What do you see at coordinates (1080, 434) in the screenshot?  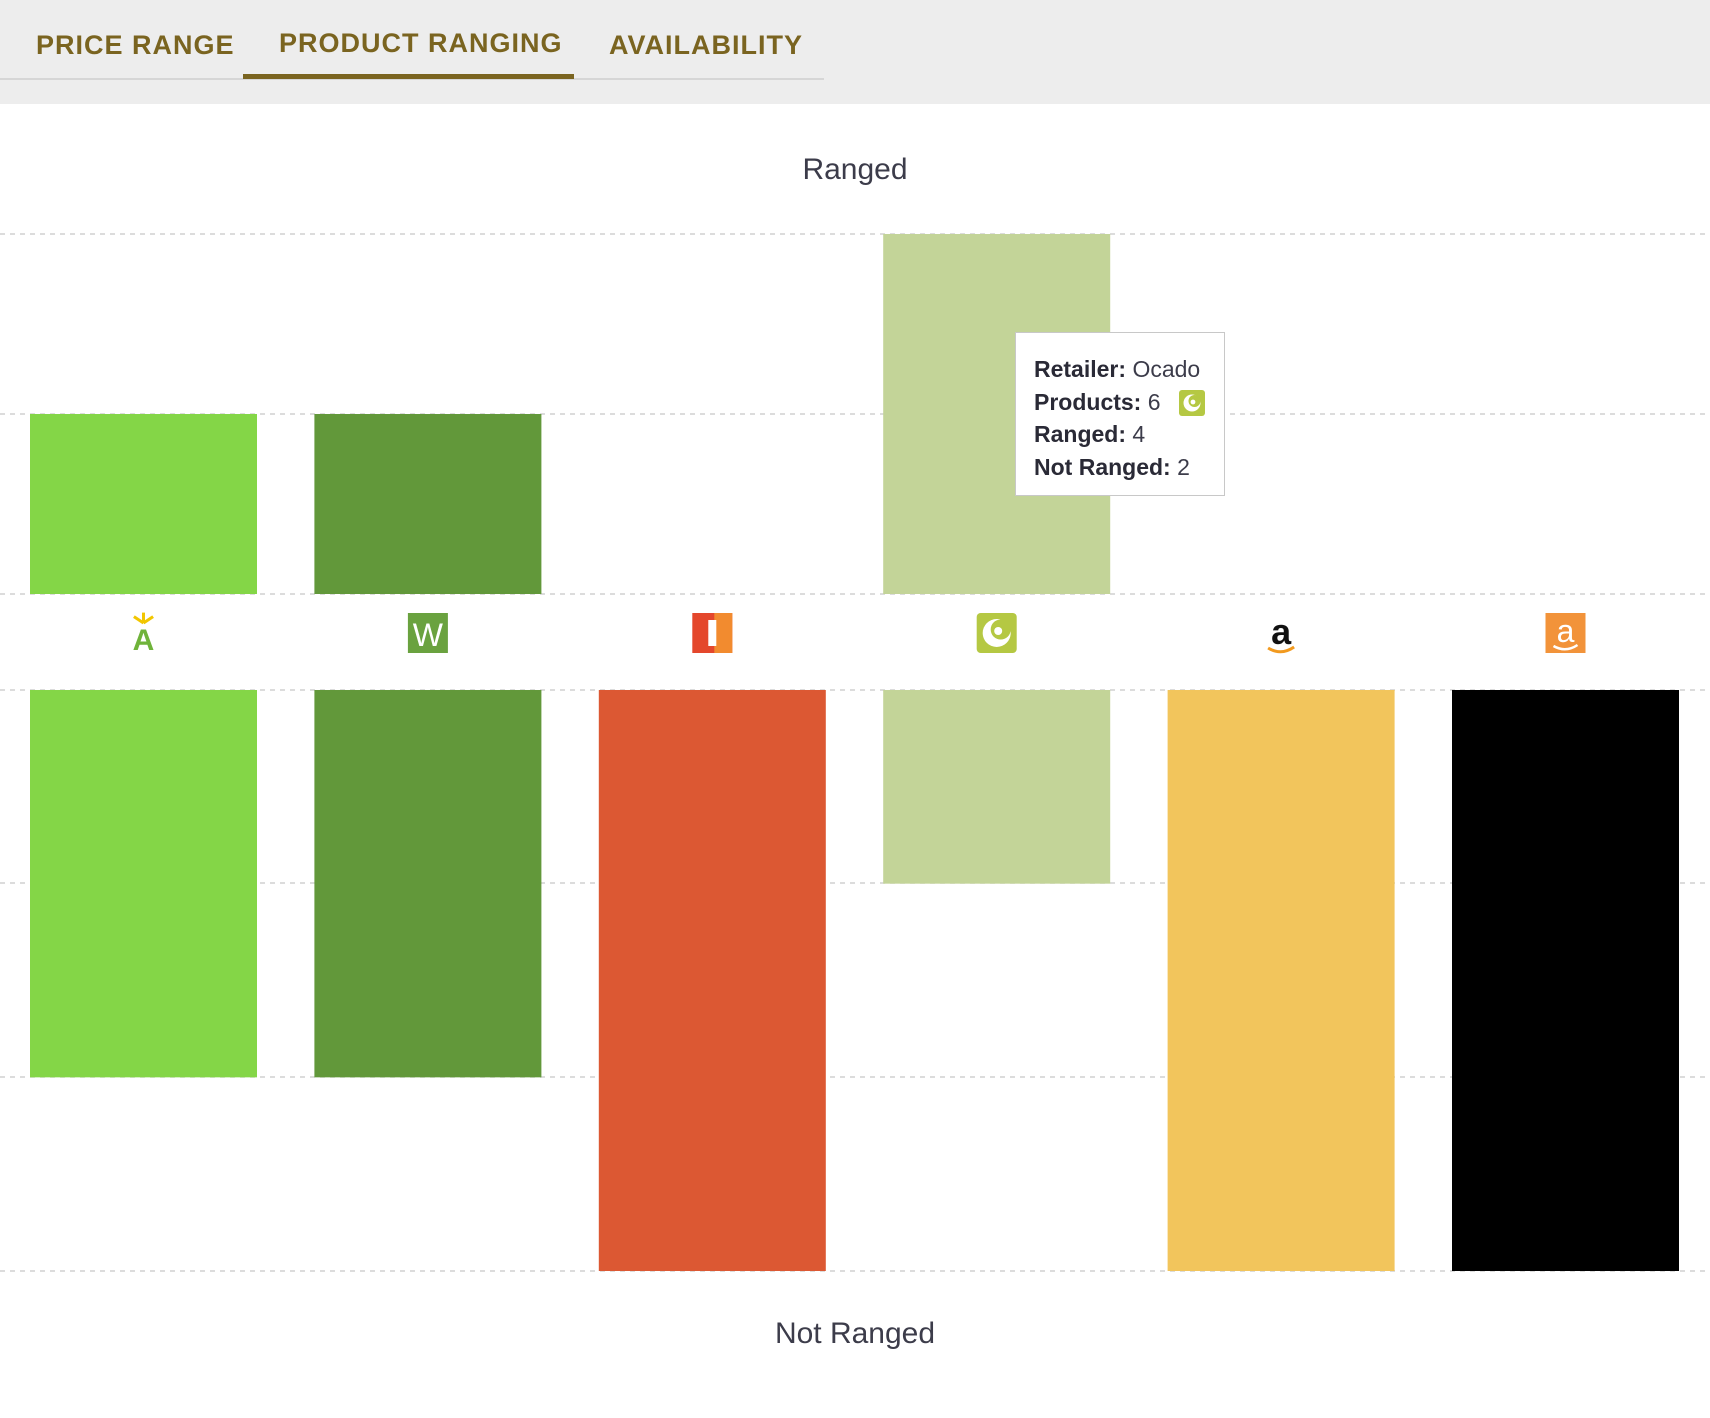 I see `tooltip-ranged-label: Ranged:` at bounding box center [1080, 434].